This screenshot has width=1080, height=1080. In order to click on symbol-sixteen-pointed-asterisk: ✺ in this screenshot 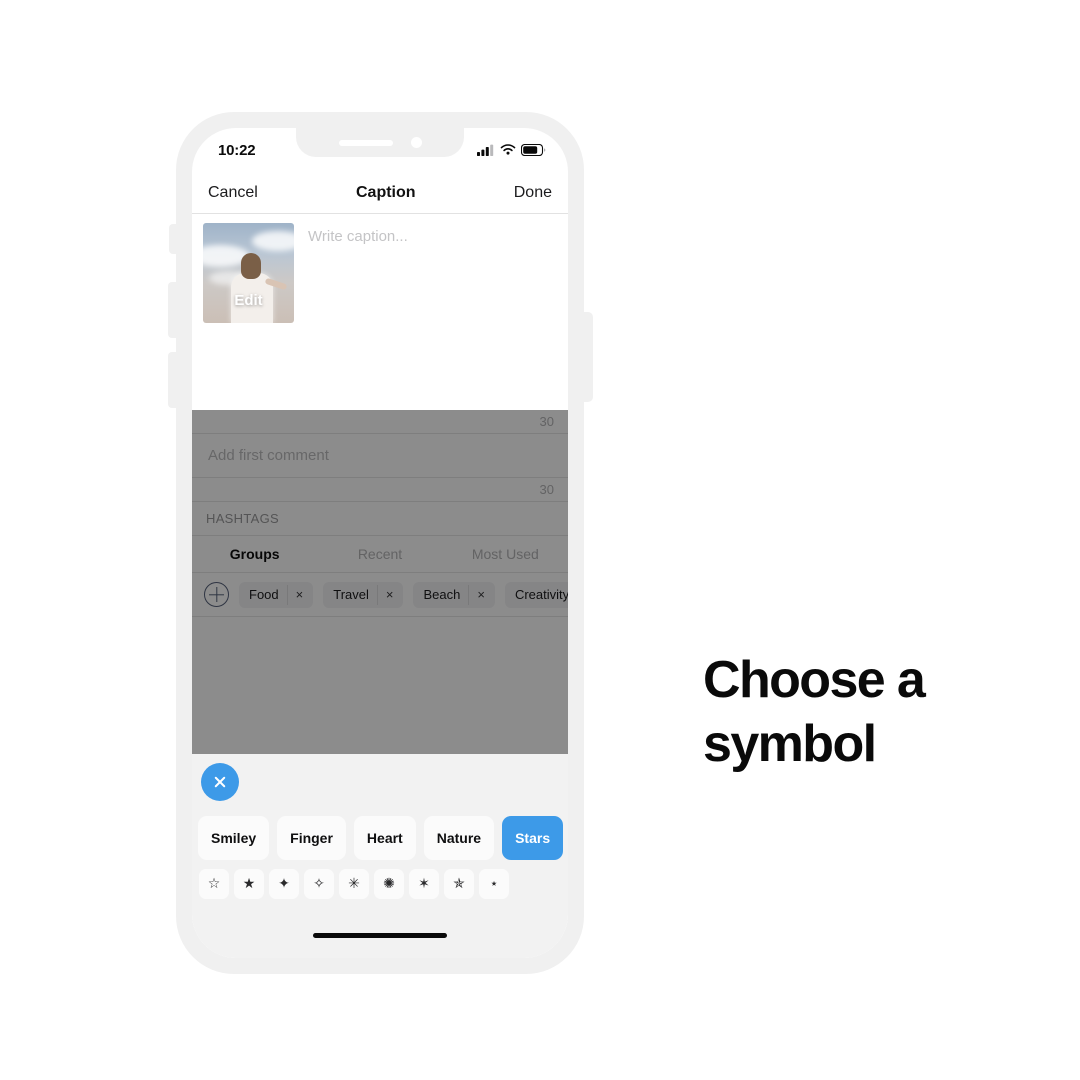, I will do `click(389, 884)`.